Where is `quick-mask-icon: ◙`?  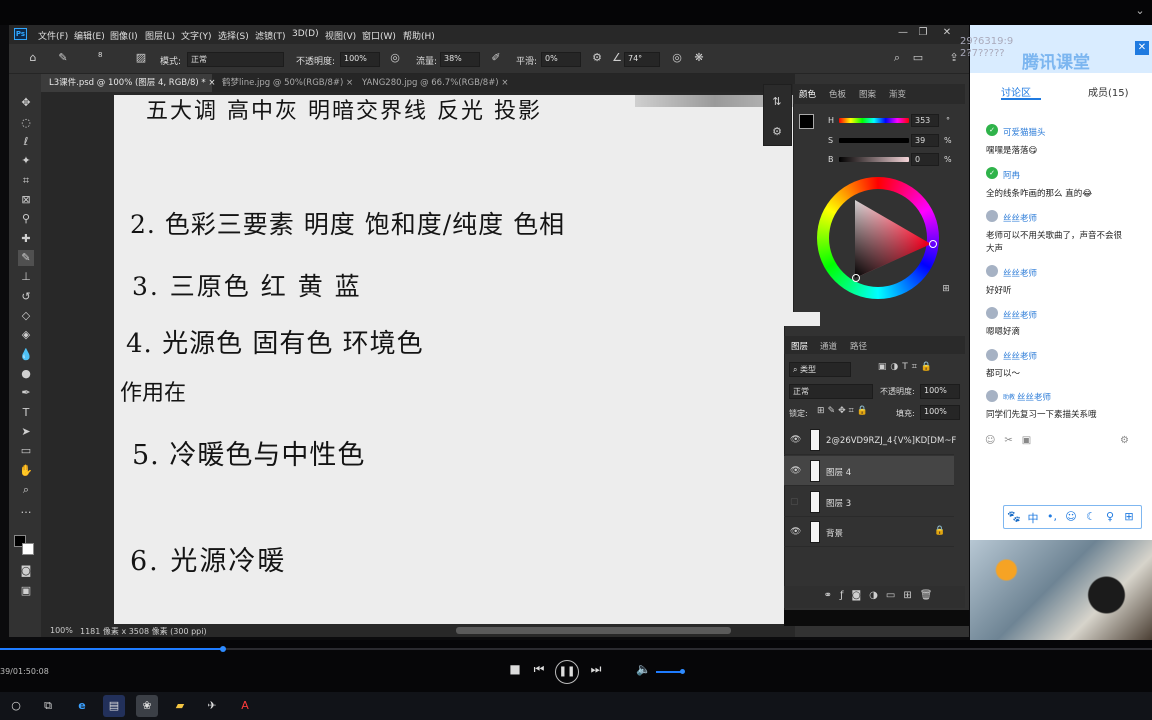
quick-mask-icon: ◙ is located at coordinates (26, 571).